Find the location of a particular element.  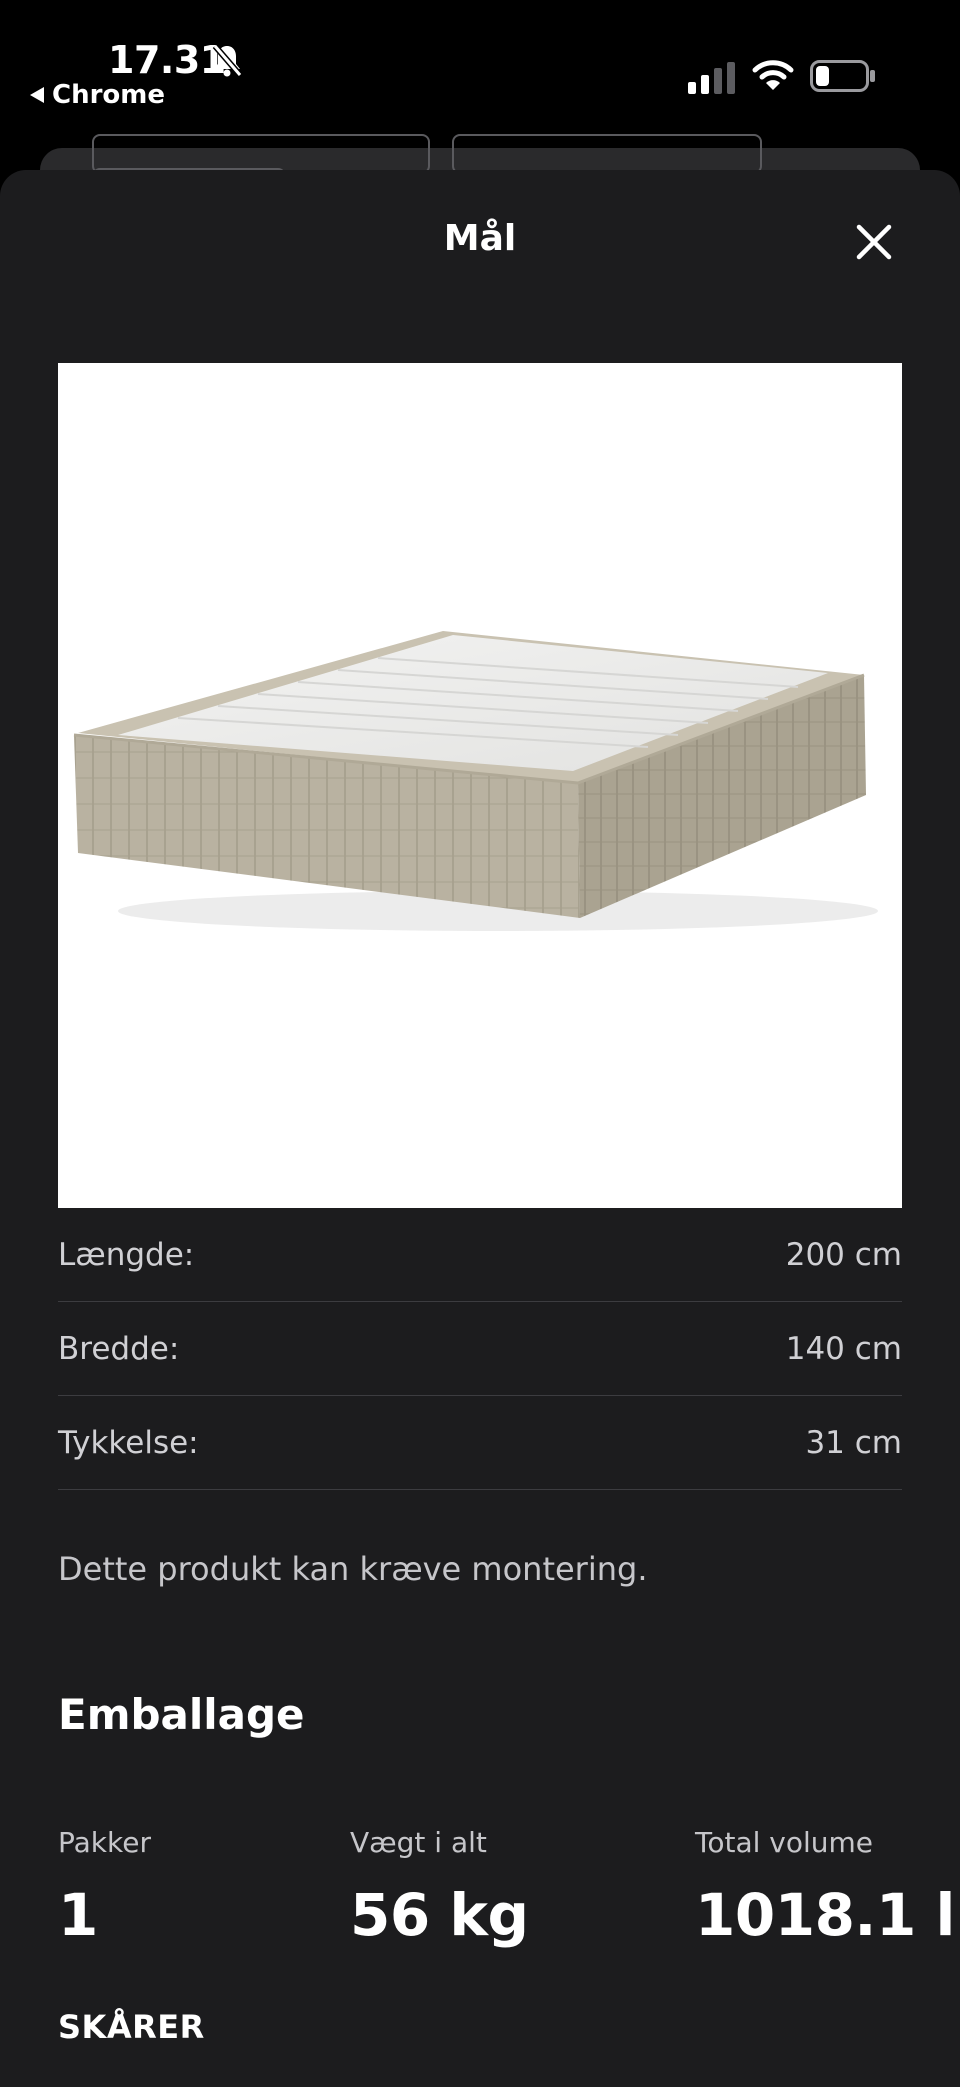

packaging-packages: Pakker 1 is located at coordinates (104, 1887).